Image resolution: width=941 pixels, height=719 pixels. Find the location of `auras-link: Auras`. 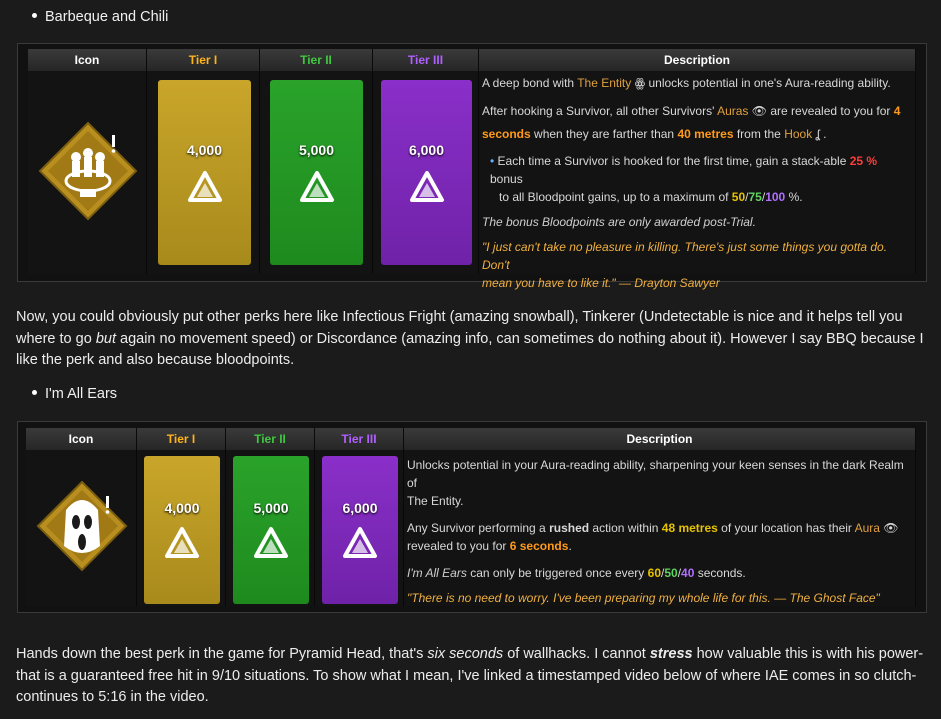

auras-link: Auras is located at coordinates (732, 111).